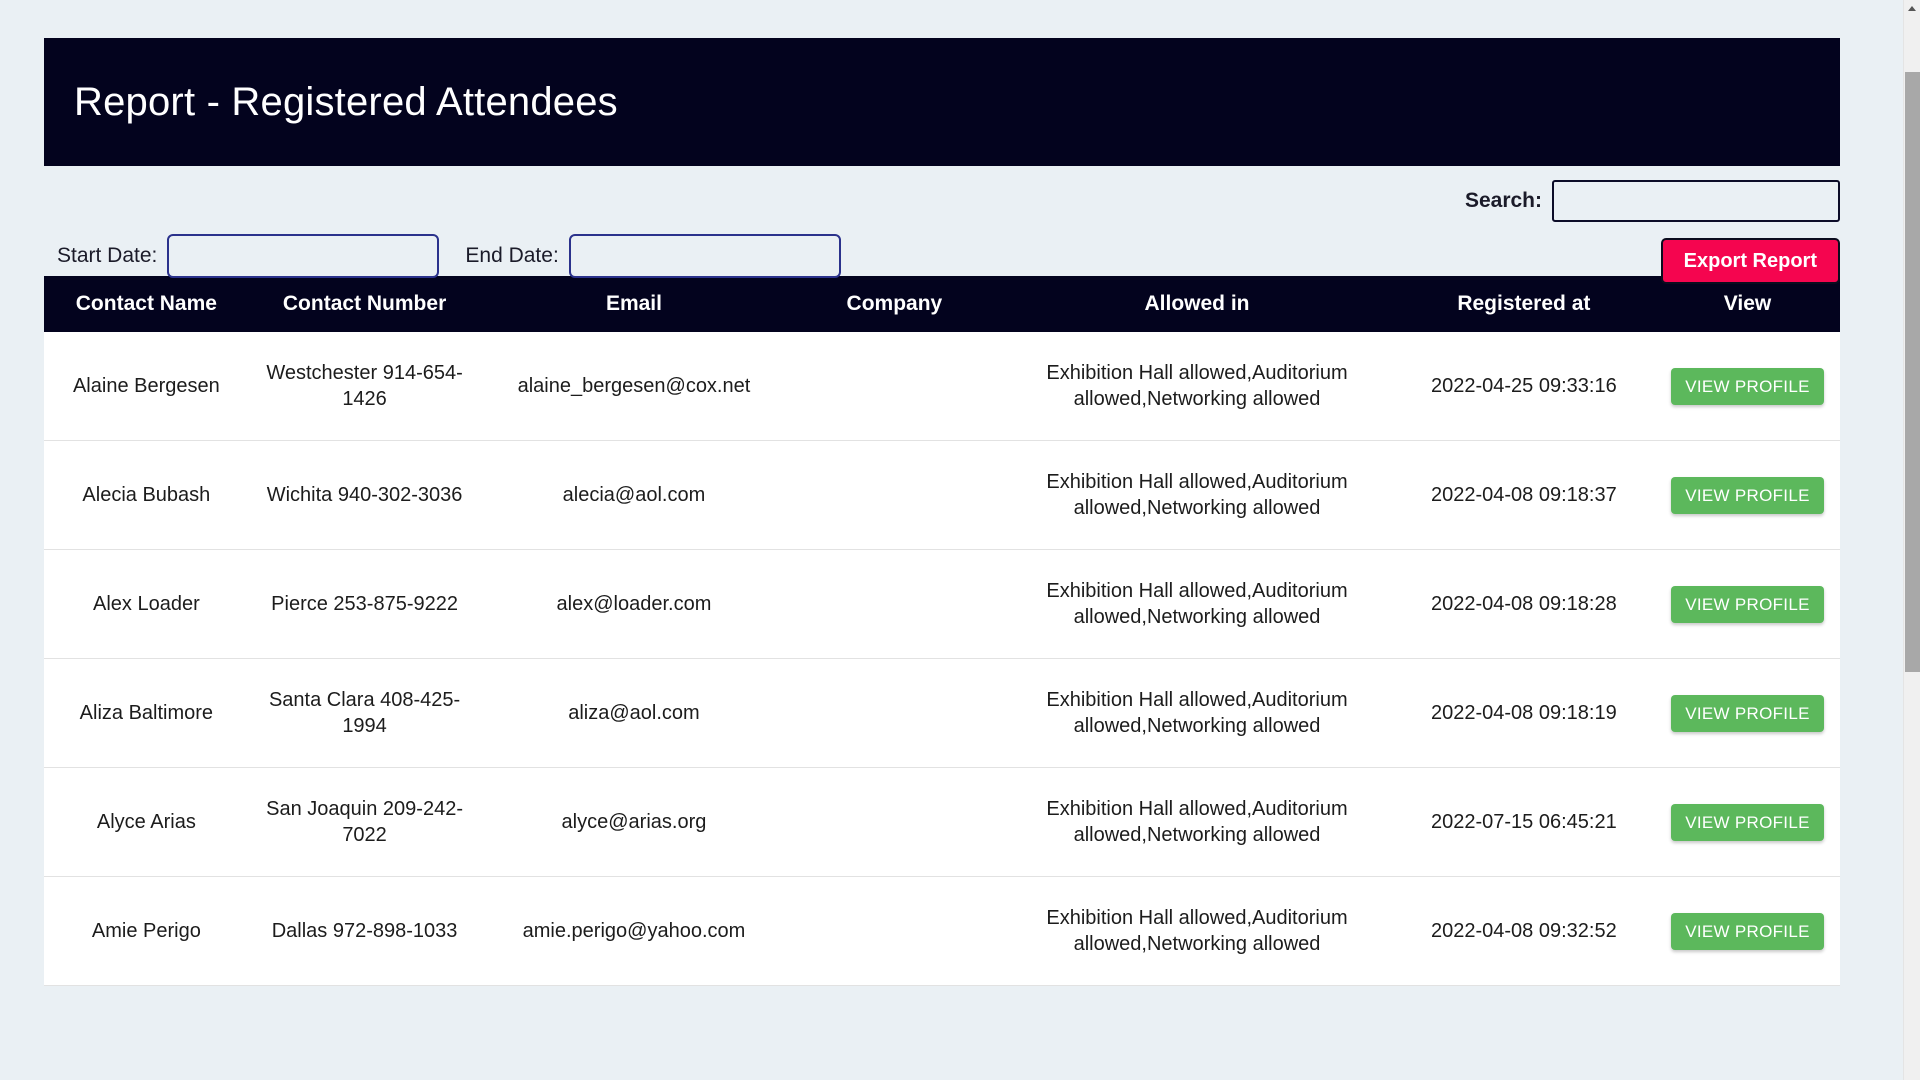  What do you see at coordinates (146, 822) in the screenshot?
I see `cell-contact-name: Alyce Arias` at bounding box center [146, 822].